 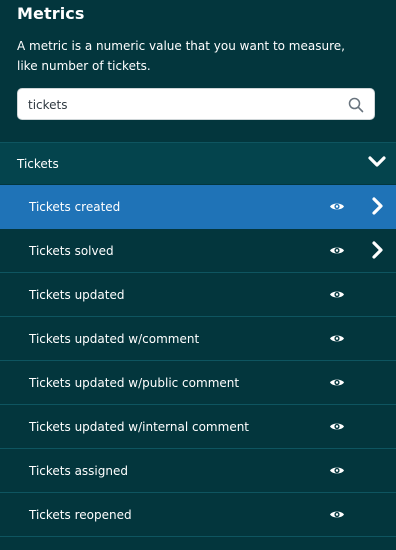 I want to click on metric-row: Tickets updated w/internal comment, so click(x=198, y=427).